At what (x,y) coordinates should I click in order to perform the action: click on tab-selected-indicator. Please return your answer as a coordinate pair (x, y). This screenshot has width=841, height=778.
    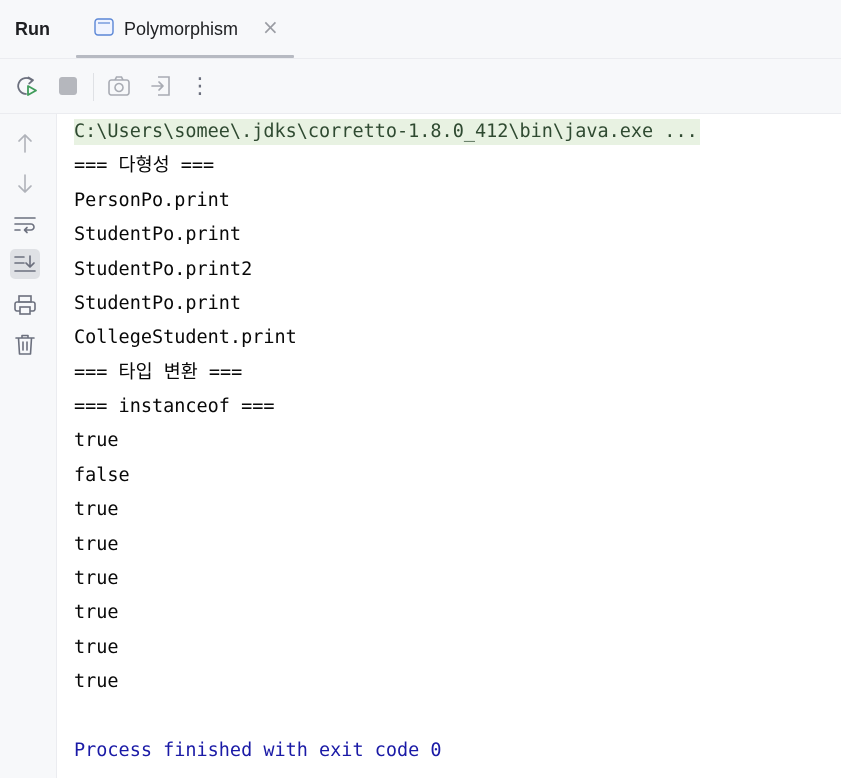
    Looking at the image, I should click on (185, 56).